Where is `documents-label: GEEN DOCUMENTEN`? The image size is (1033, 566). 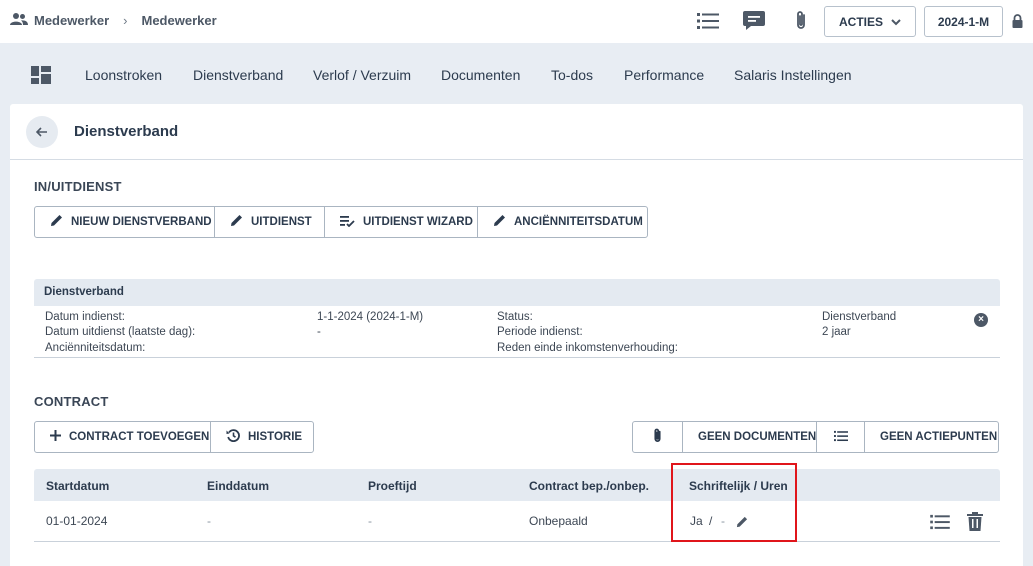 documents-label: GEEN DOCUMENTEN is located at coordinates (757, 437).